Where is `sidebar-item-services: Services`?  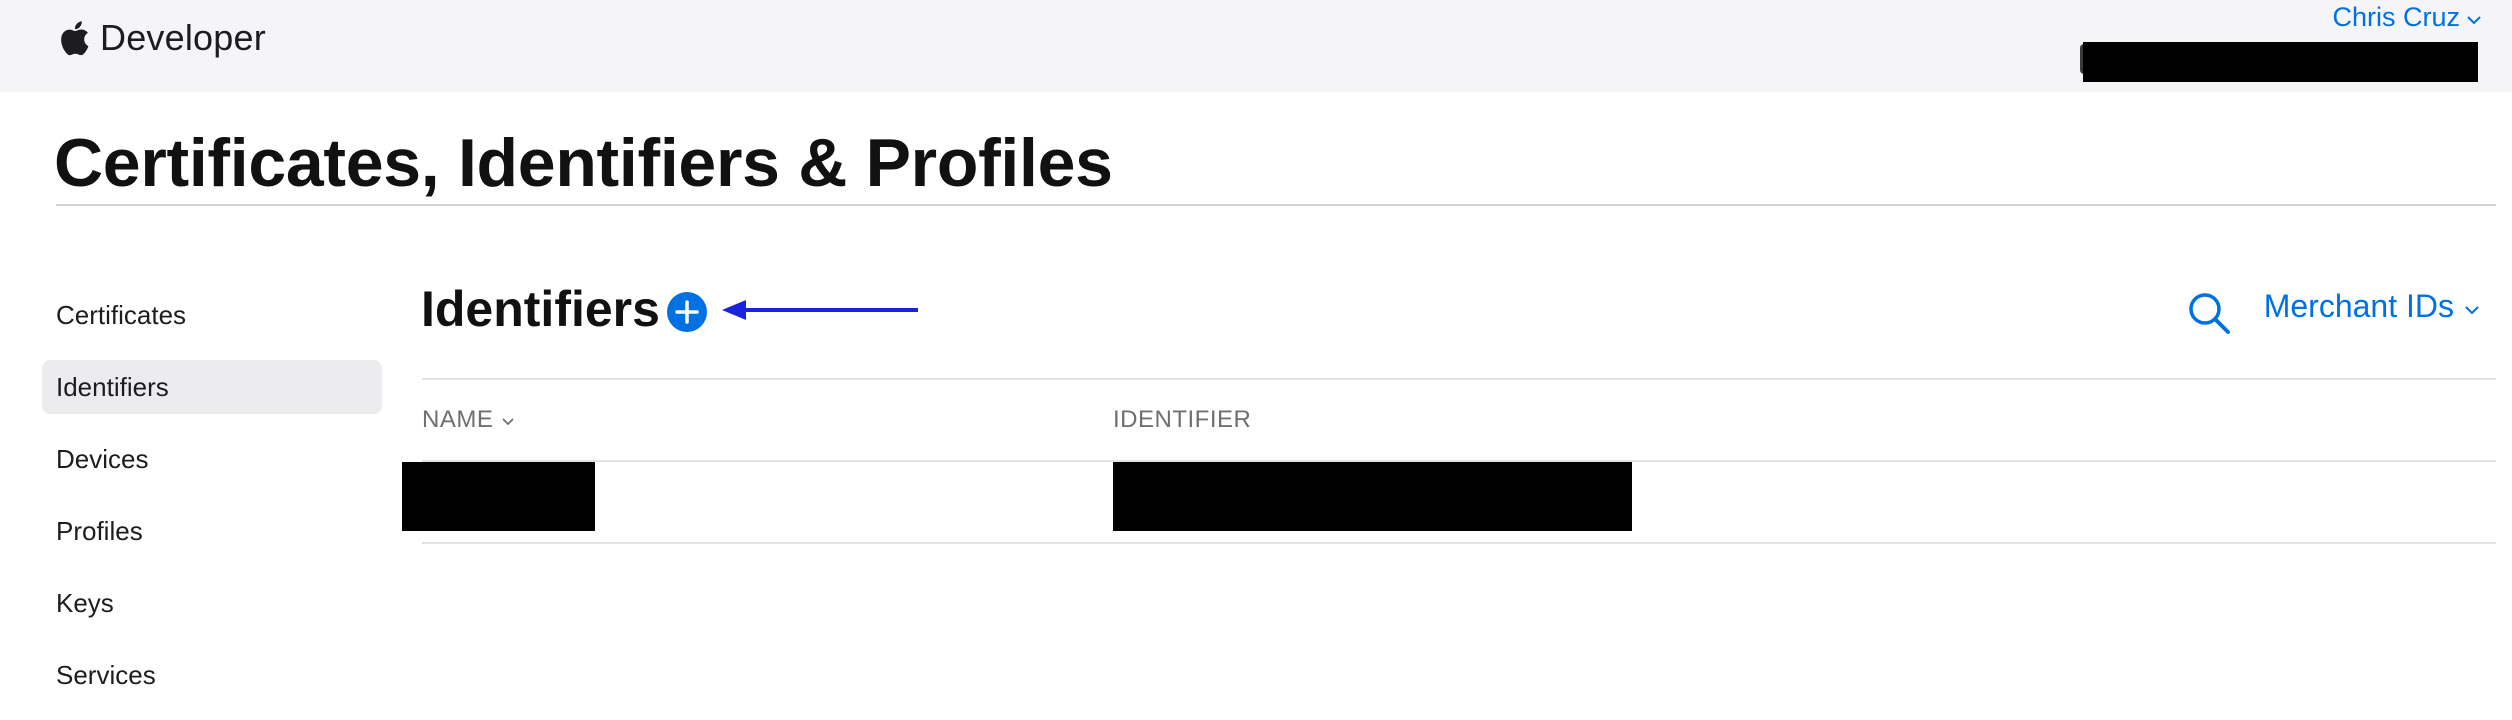
sidebar-item-services: Services is located at coordinates (212, 675).